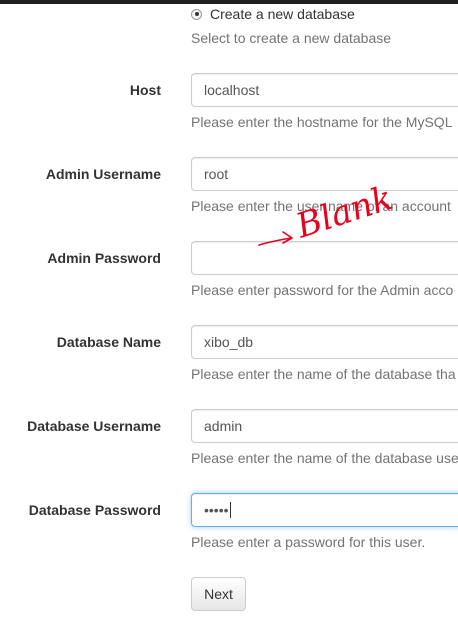 This screenshot has height=619, width=458. Describe the element at coordinates (229, 2) in the screenshot. I see `window-top-strip` at that location.